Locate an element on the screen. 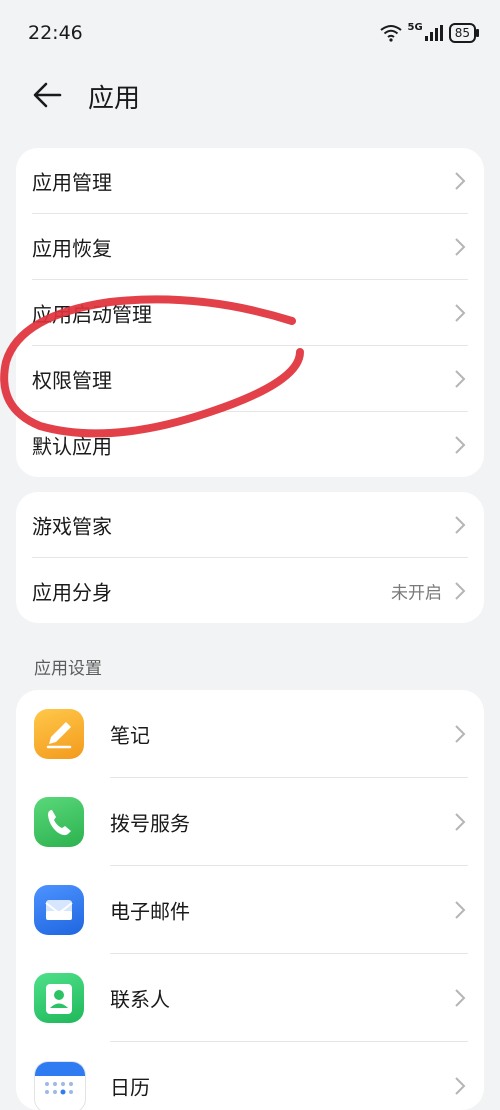 The height and width of the screenshot is (1110, 500). menu-item-label: 权限管理 is located at coordinates (72, 380).